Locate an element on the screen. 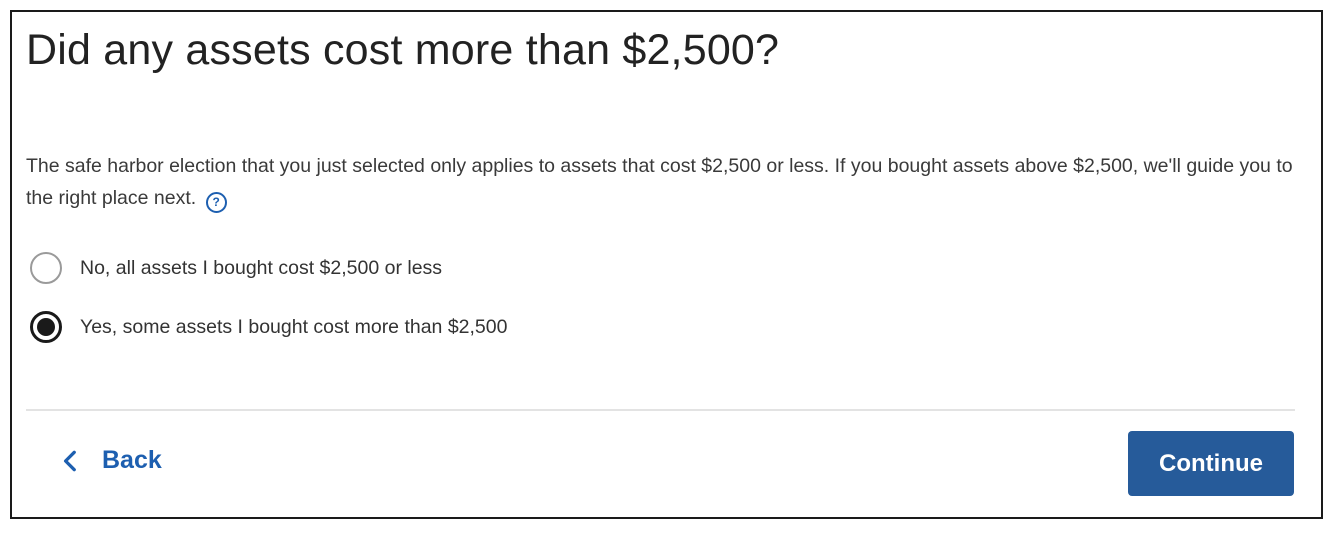  question-circle-icon: ? is located at coordinates (216, 202).